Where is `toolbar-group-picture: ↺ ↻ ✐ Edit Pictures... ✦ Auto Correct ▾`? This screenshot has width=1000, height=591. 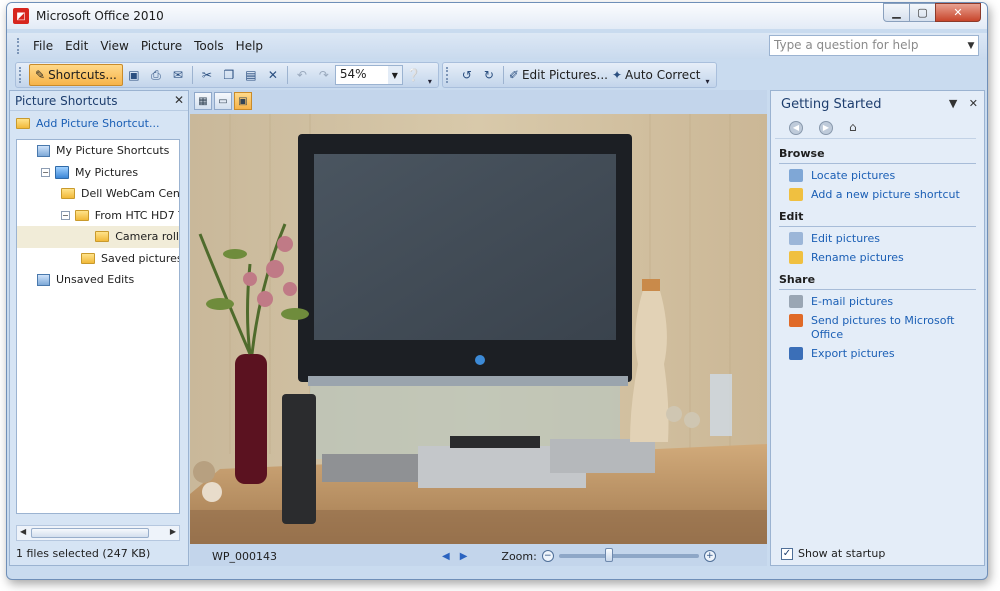 toolbar-group-picture: ↺ ↻ ✐ Edit Pictures... ✦ Auto Correct ▾ is located at coordinates (579, 75).